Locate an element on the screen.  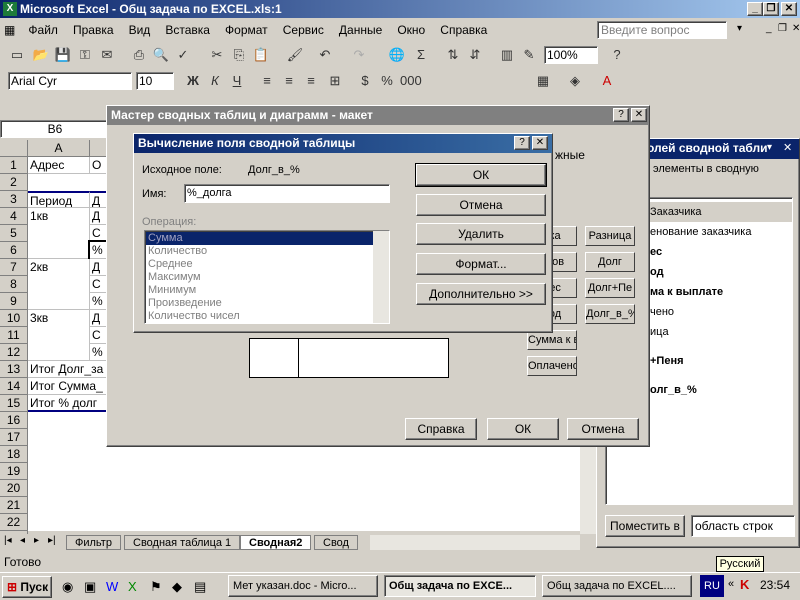
row-header: 4 is located at coordinates (14, 216).